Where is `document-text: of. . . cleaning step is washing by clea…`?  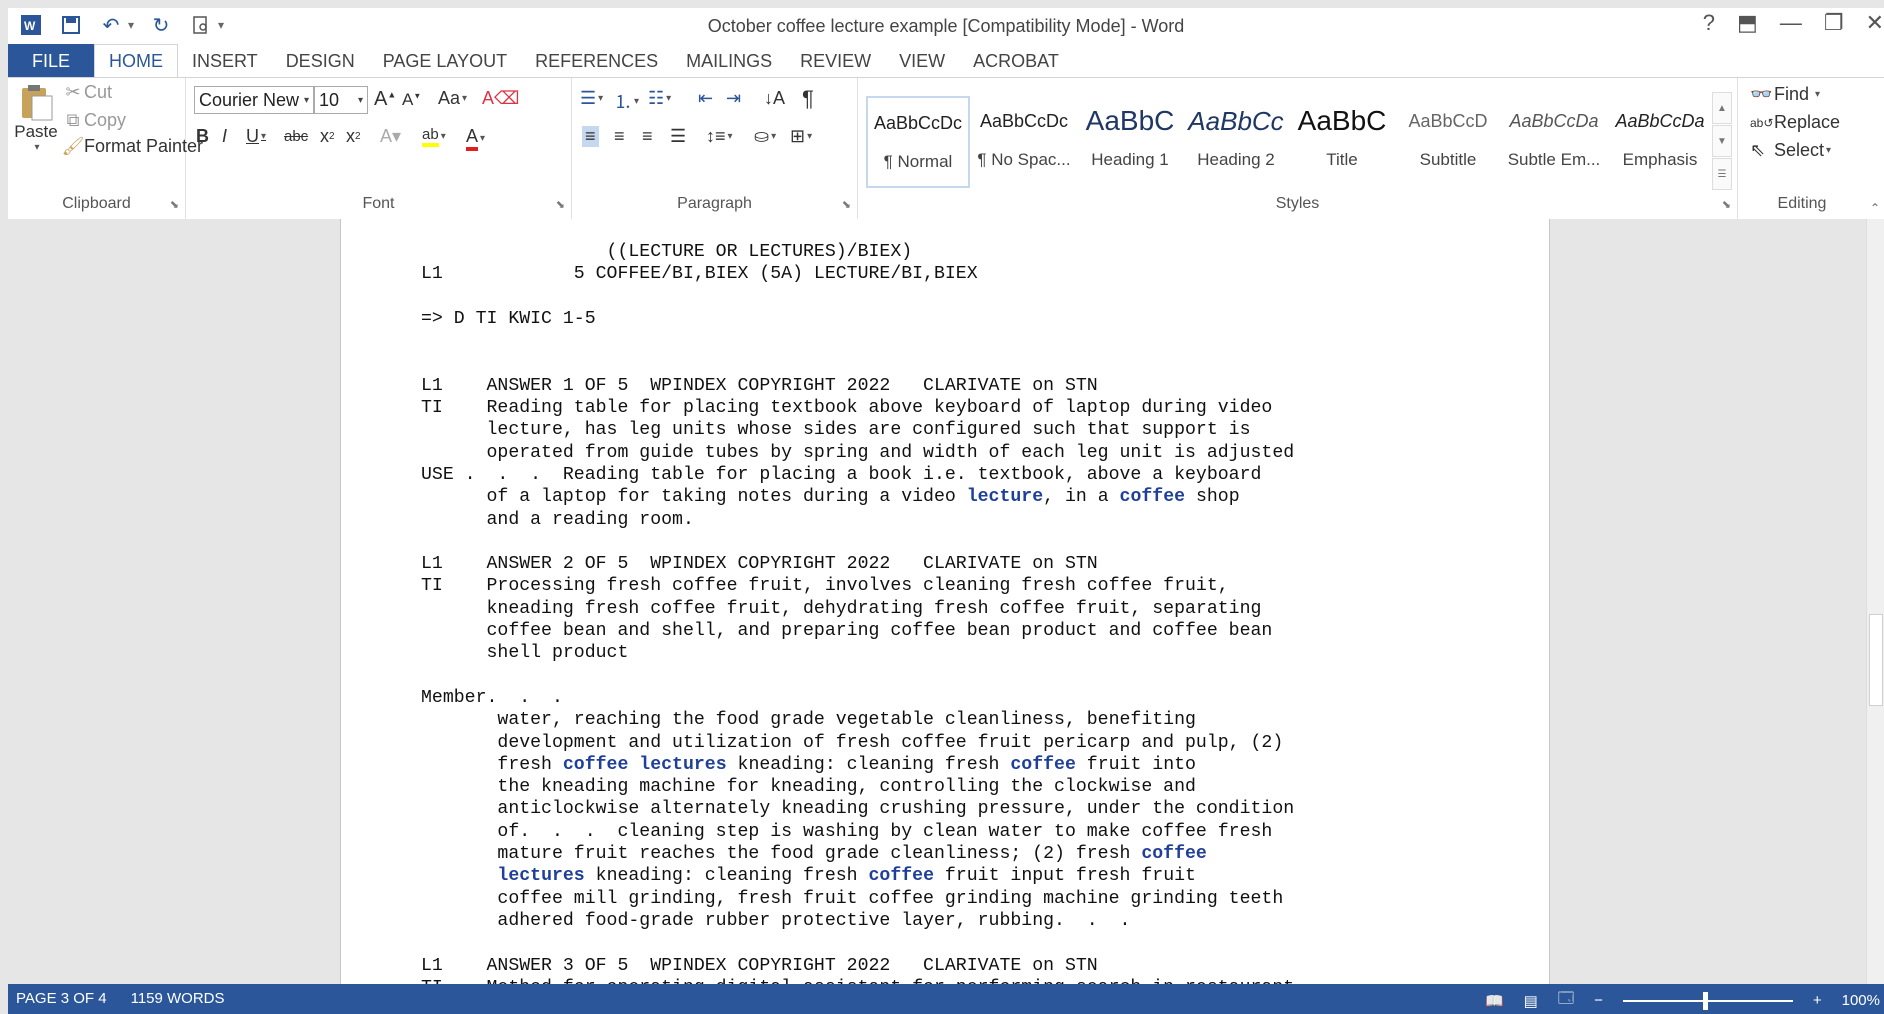
document-text: of. . . cleaning step is washing by clea… is located at coordinates (847, 831).